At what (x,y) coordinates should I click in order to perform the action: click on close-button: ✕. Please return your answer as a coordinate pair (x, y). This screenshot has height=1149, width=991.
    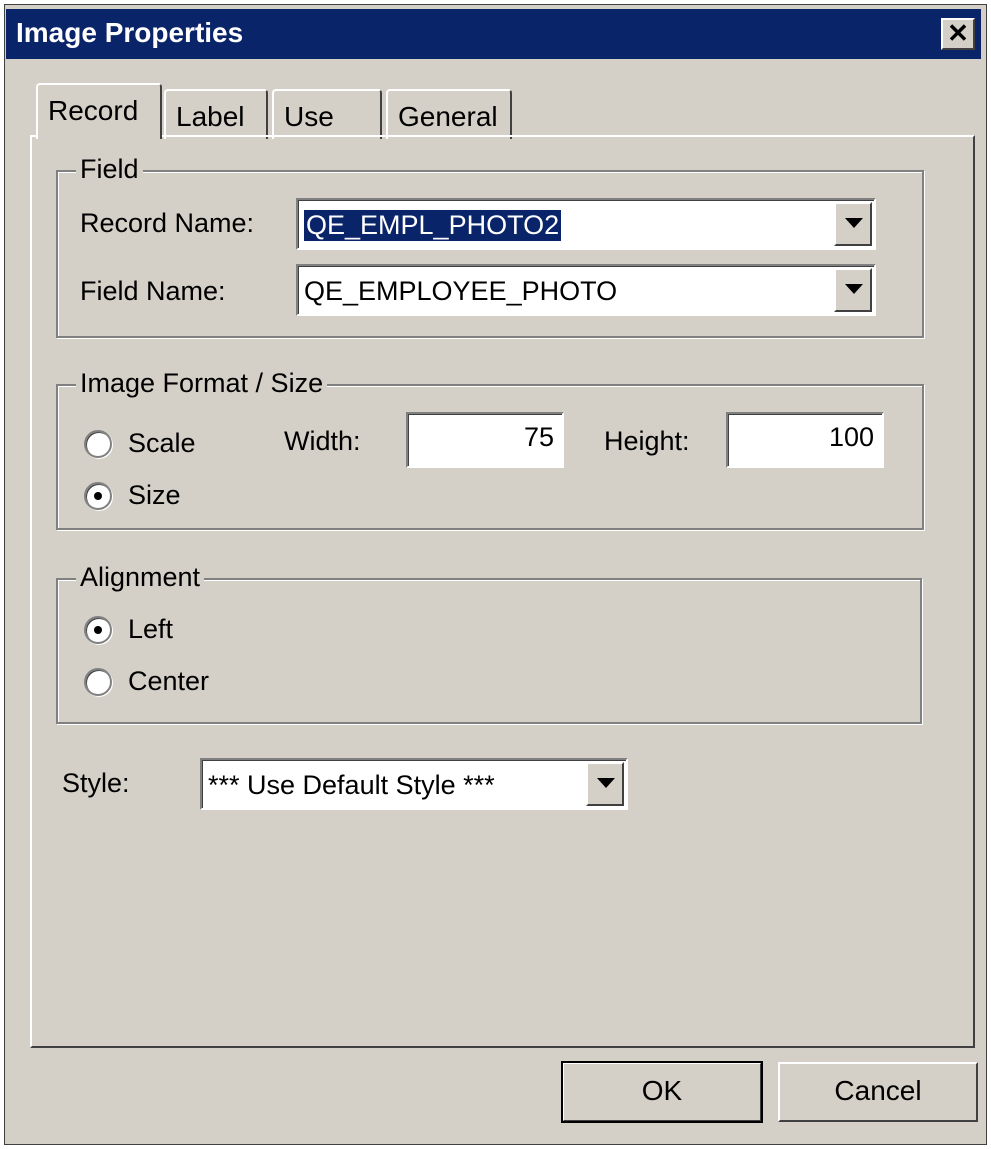
    Looking at the image, I should click on (958, 34).